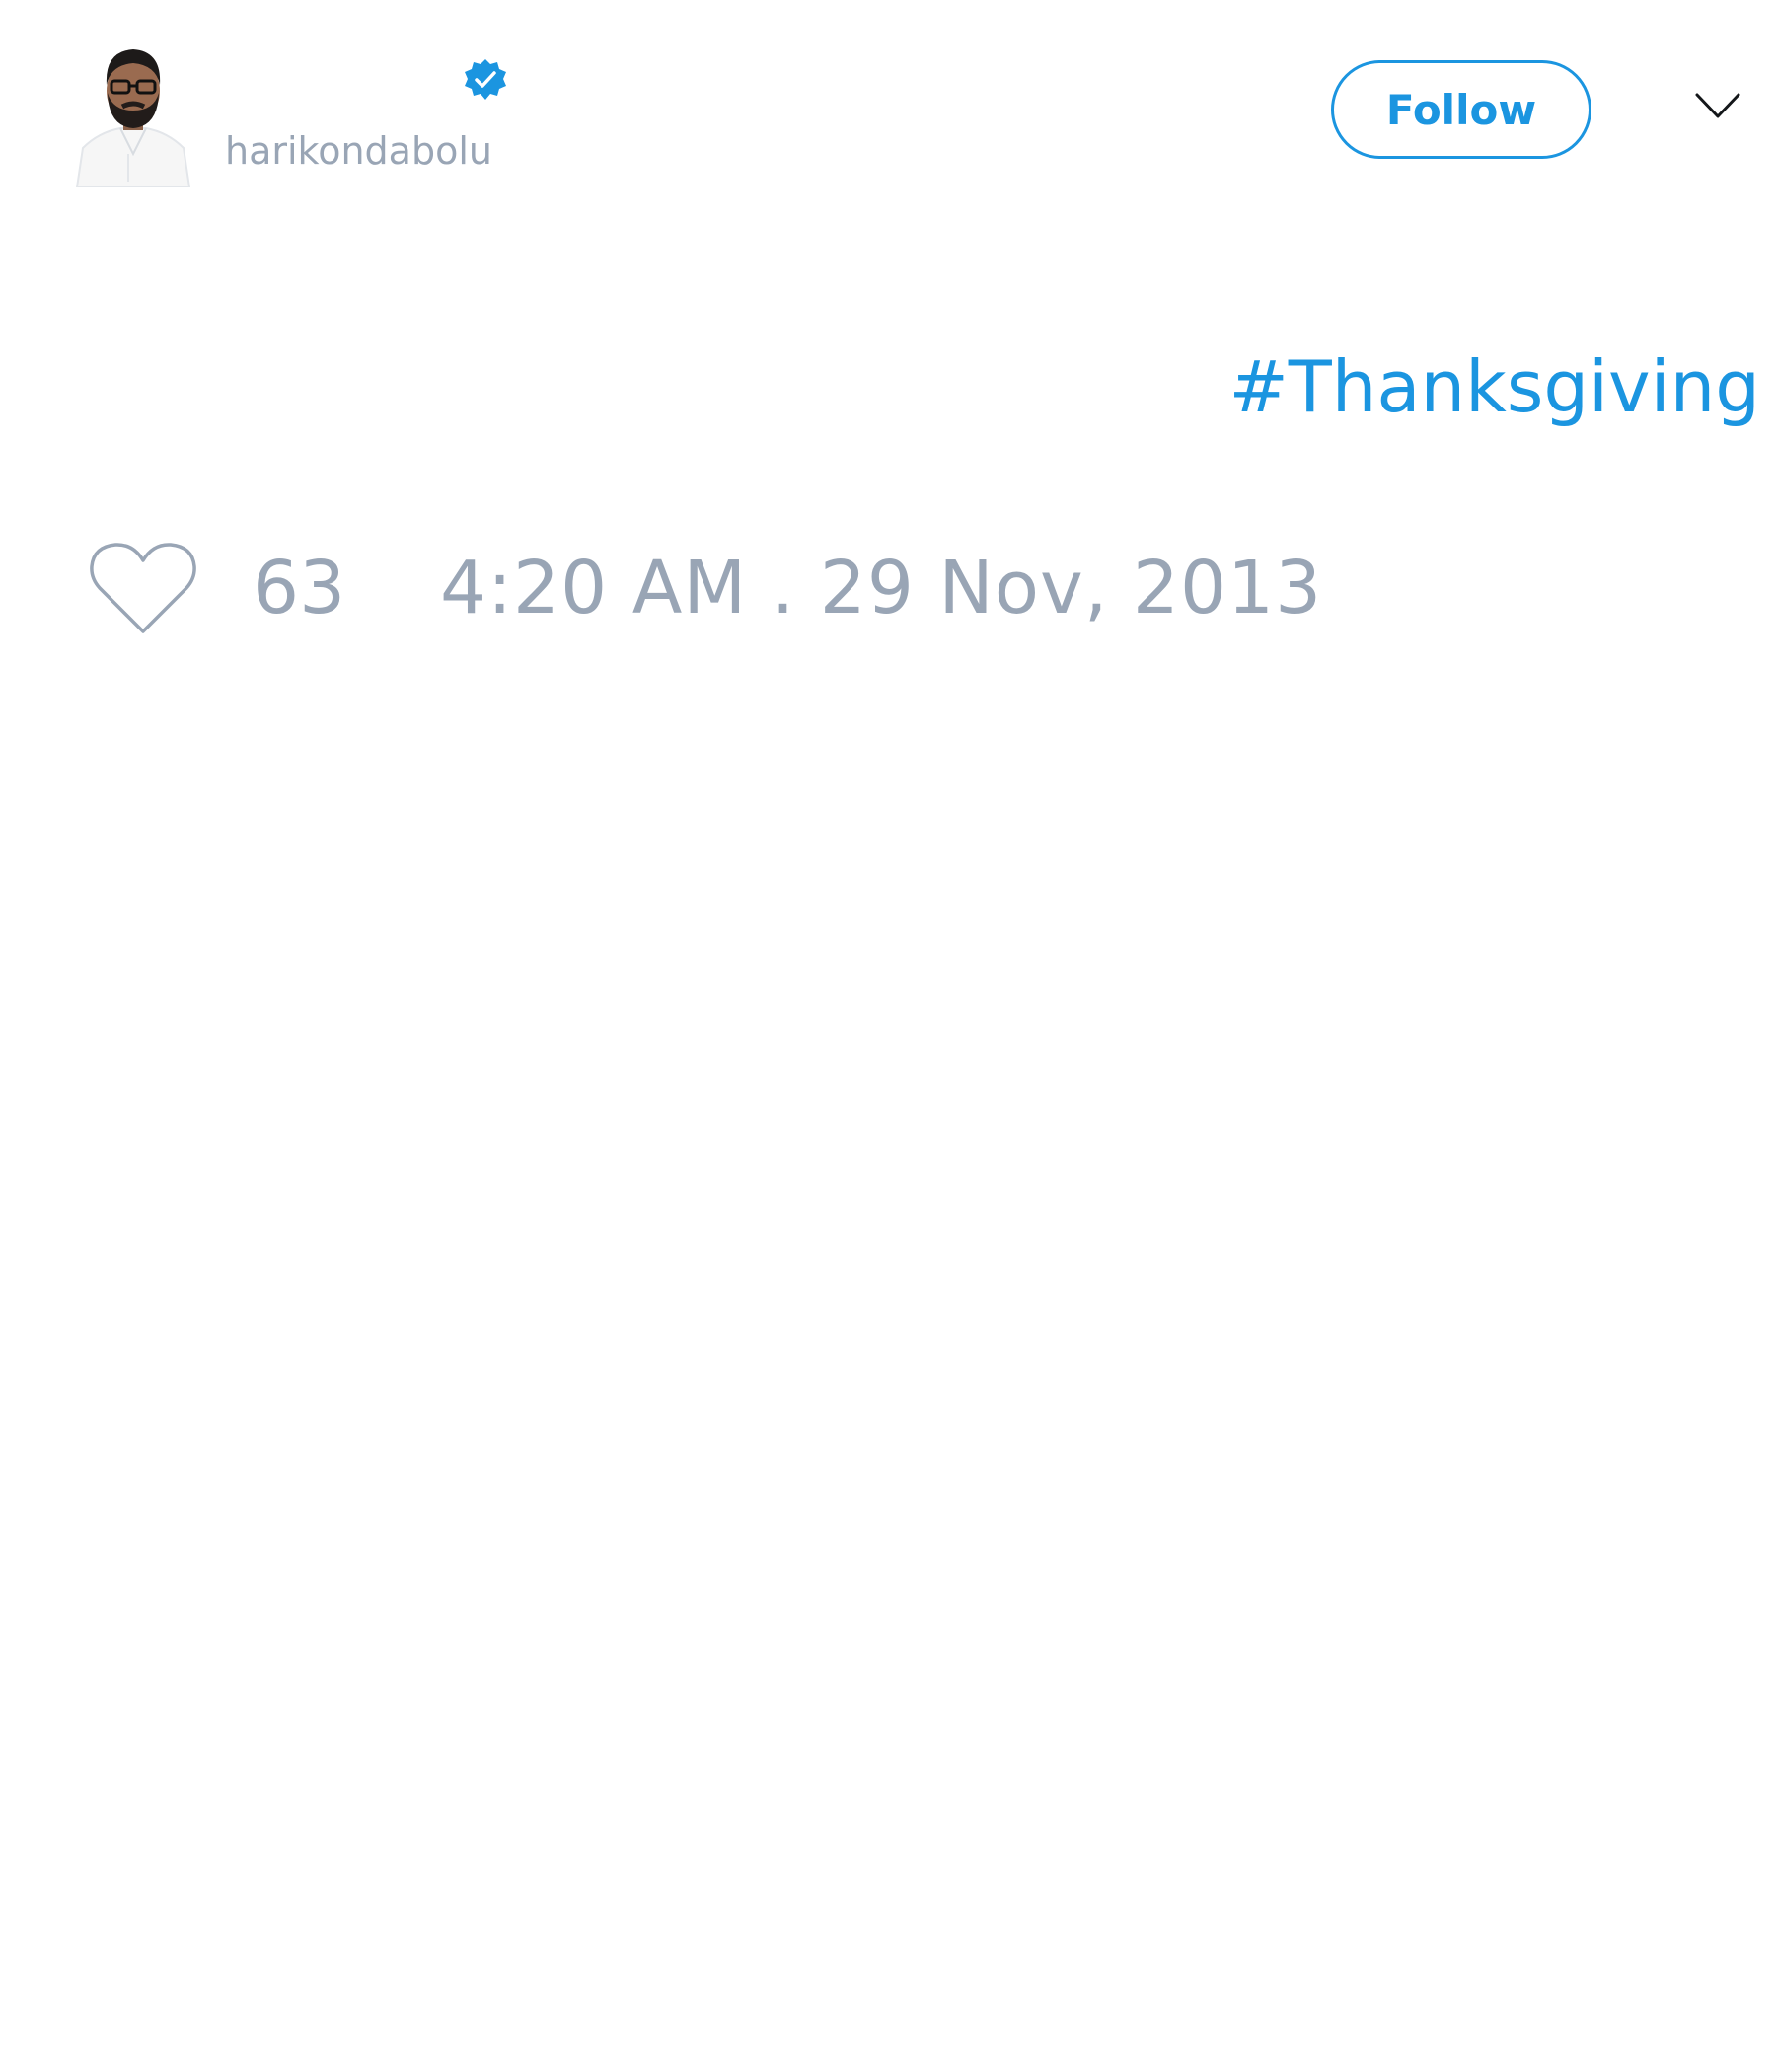 This screenshot has width=1776, height=2072. I want to click on heart-icon, so click(143, 588).